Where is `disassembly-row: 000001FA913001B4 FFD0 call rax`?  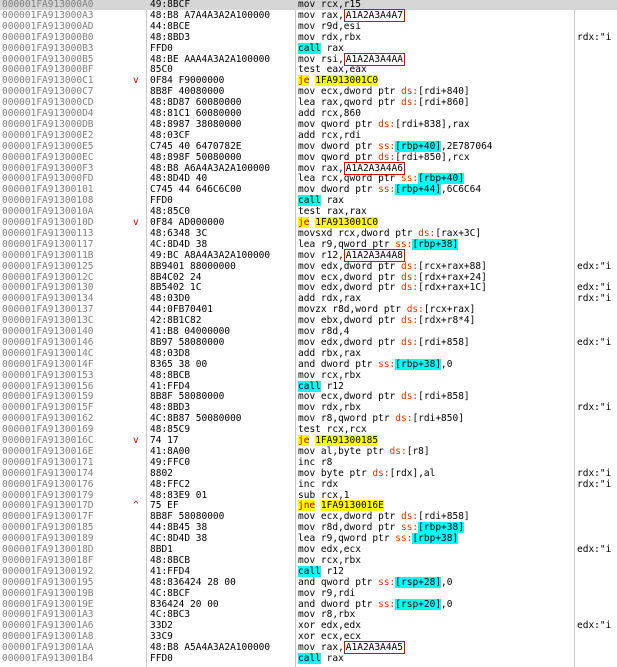 disassembly-row: 000001FA913001B4 FFD0 call rax is located at coordinates (308, 658).